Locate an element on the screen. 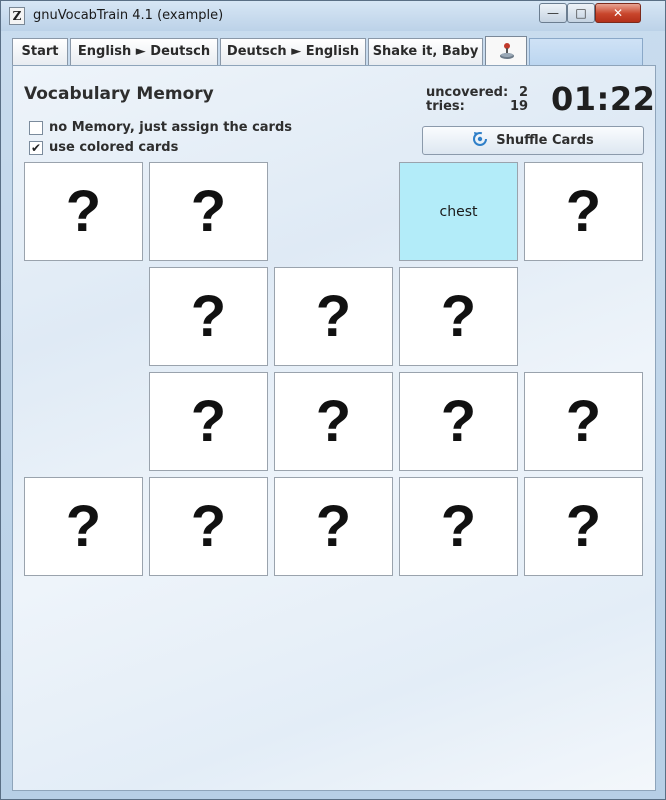 This screenshot has width=666, height=800. shuffle-icon is located at coordinates (480, 139).